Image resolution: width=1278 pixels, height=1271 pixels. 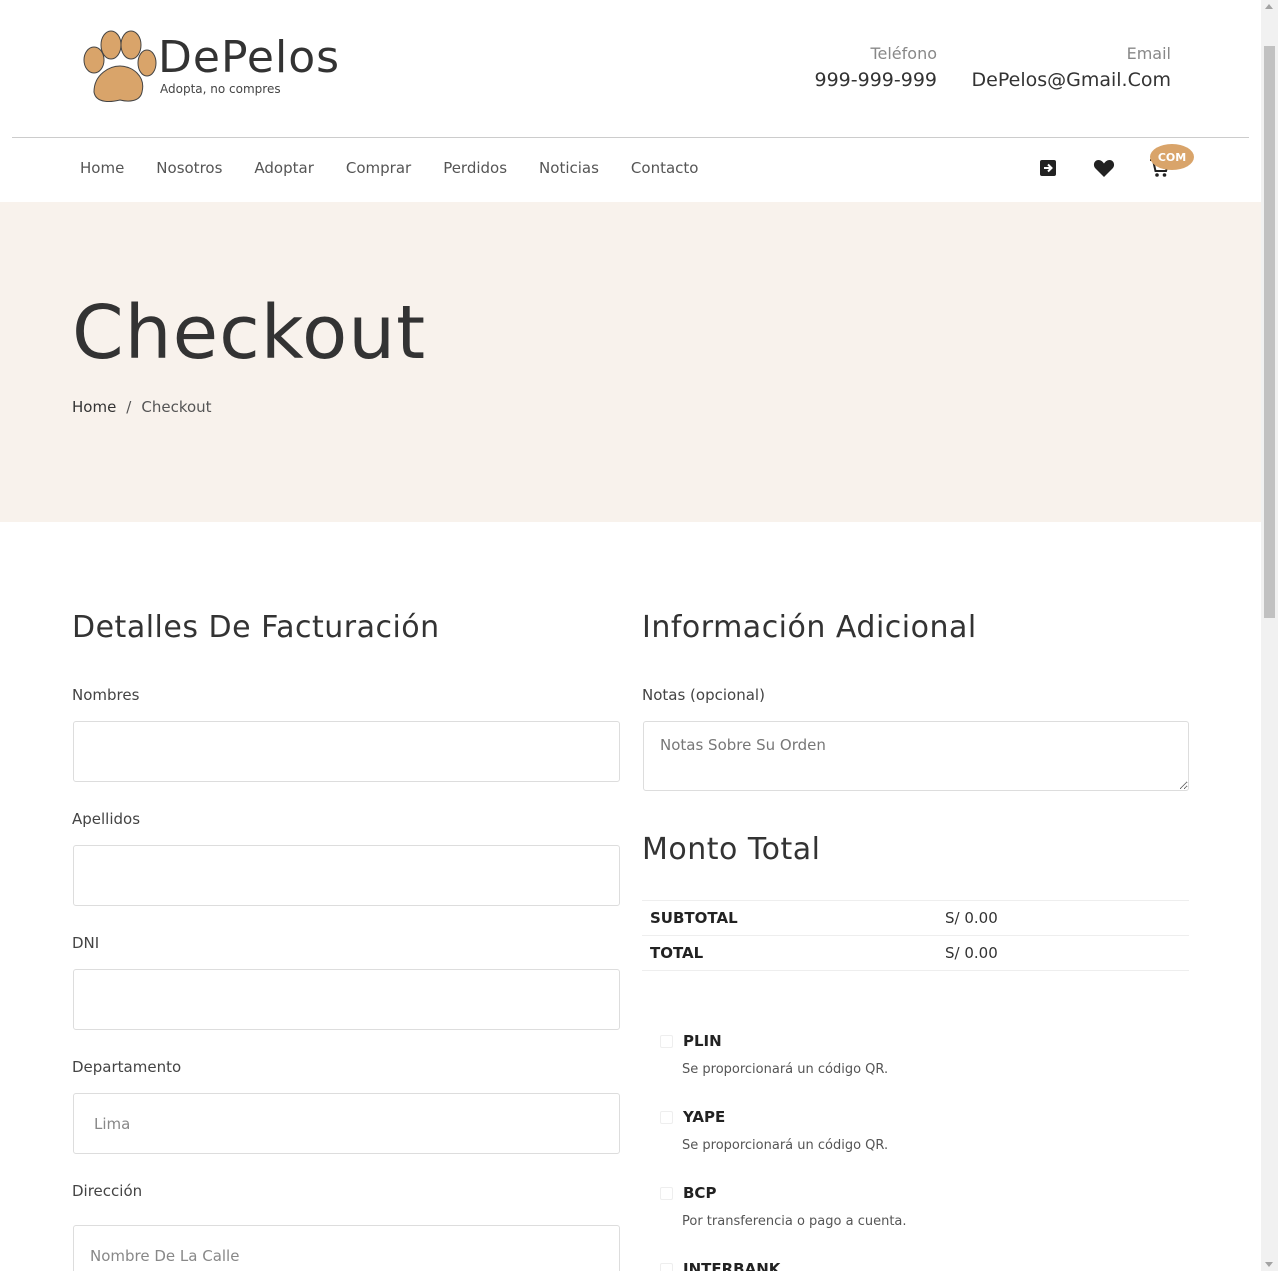 I want to click on nav-noticias: Noticias, so click(x=569, y=168).